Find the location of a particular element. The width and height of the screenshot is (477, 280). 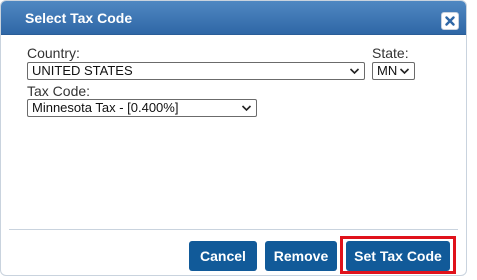

close-button is located at coordinates (450, 21).